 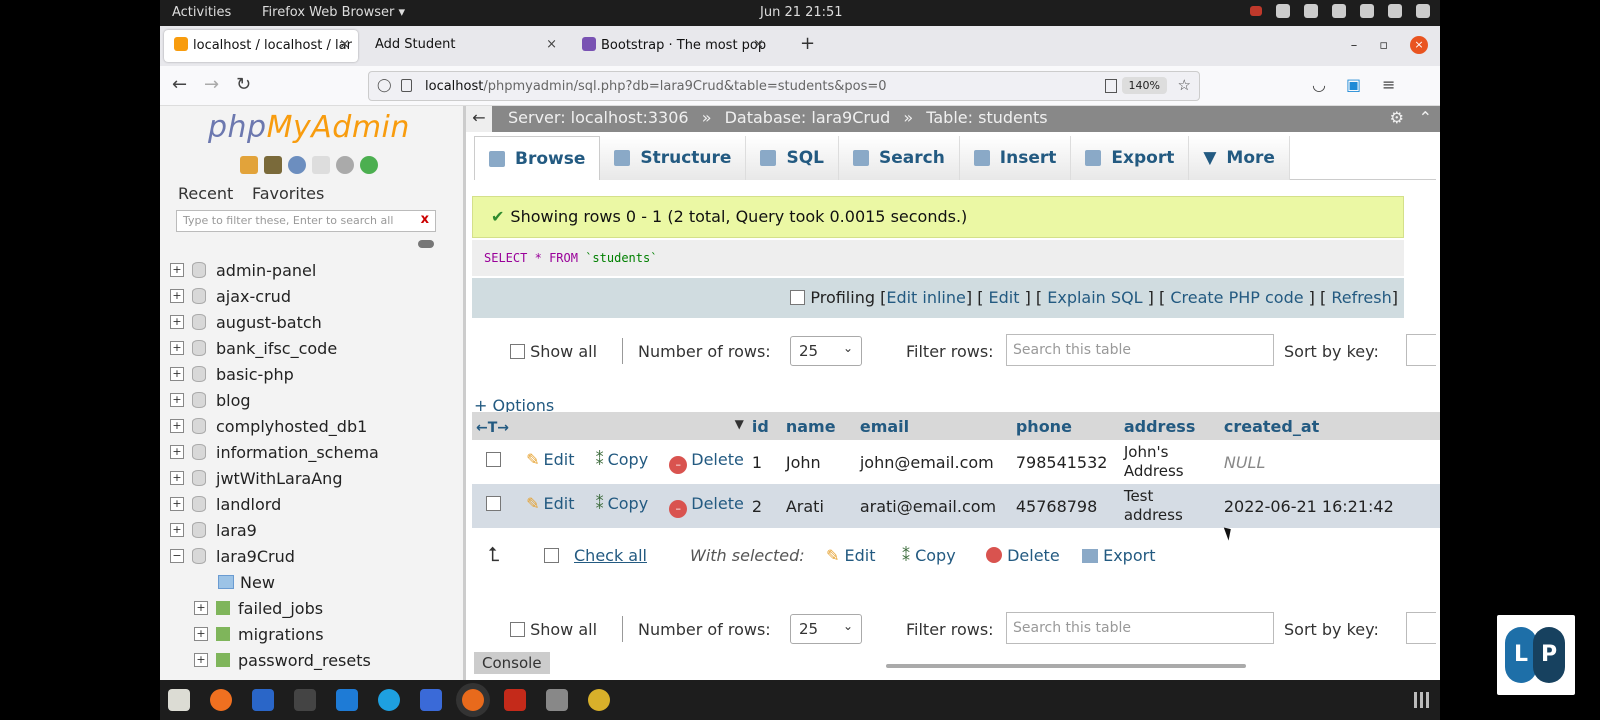 What do you see at coordinates (425, 219) in the screenshot?
I see `clear-filter-icon: x` at bounding box center [425, 219].